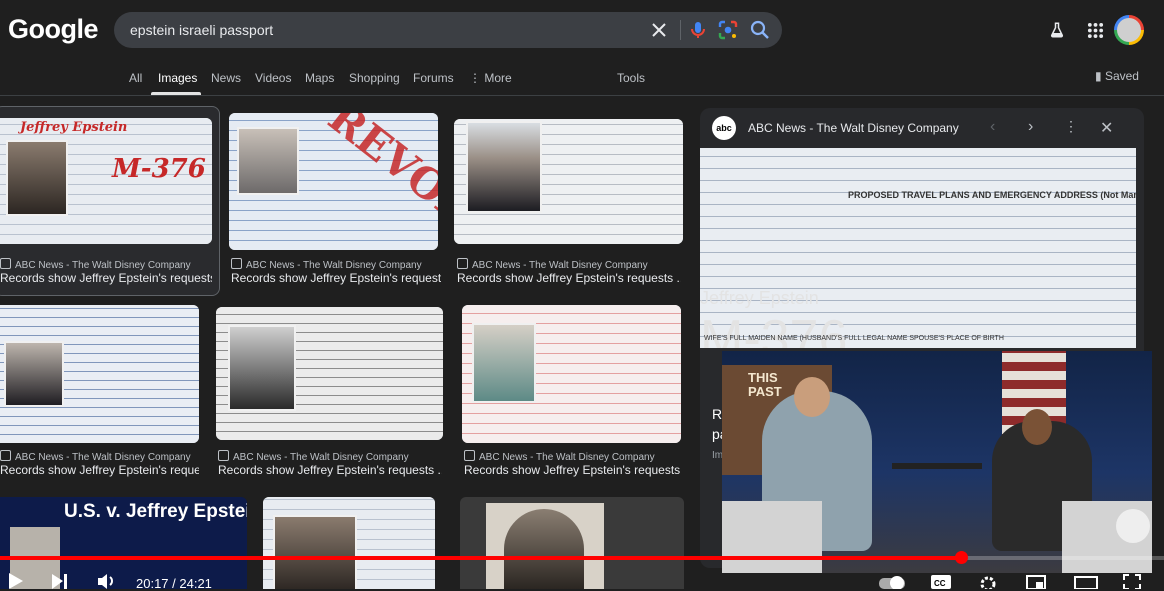 The width and height of the screenshot is (1164, 591). What do you see at coordinates (940, 583) in the screenshot?
I see `svg-text: CC` at bounding box center [940, 583].